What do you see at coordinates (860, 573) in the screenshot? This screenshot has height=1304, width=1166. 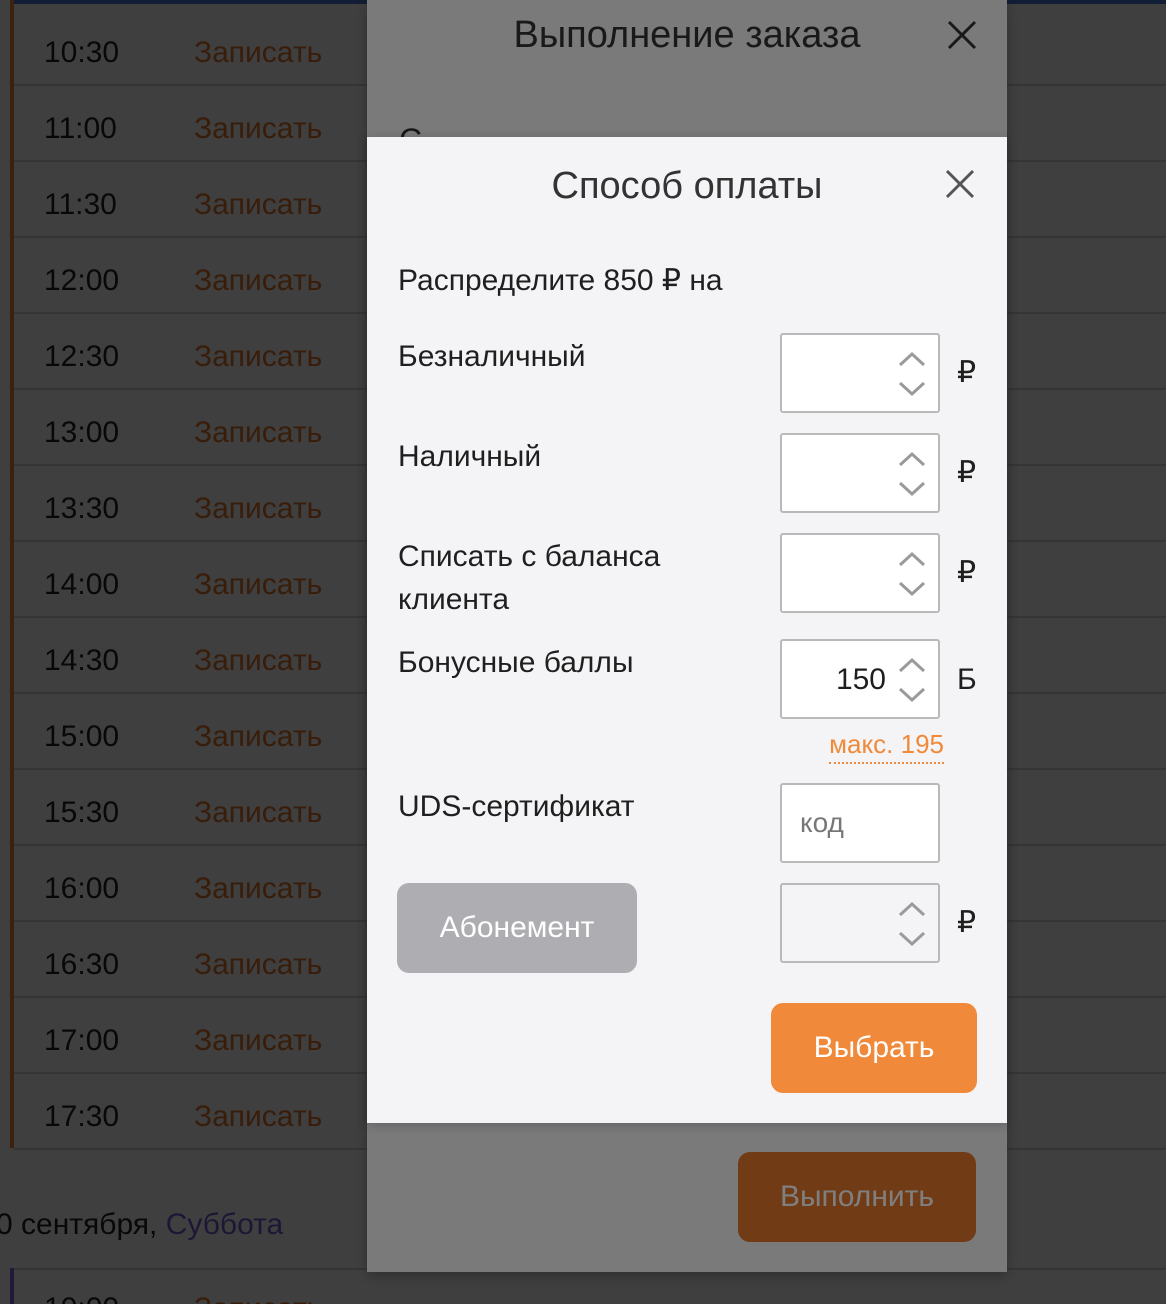 I see `client-balance-input` at bounding box center [860, 573].